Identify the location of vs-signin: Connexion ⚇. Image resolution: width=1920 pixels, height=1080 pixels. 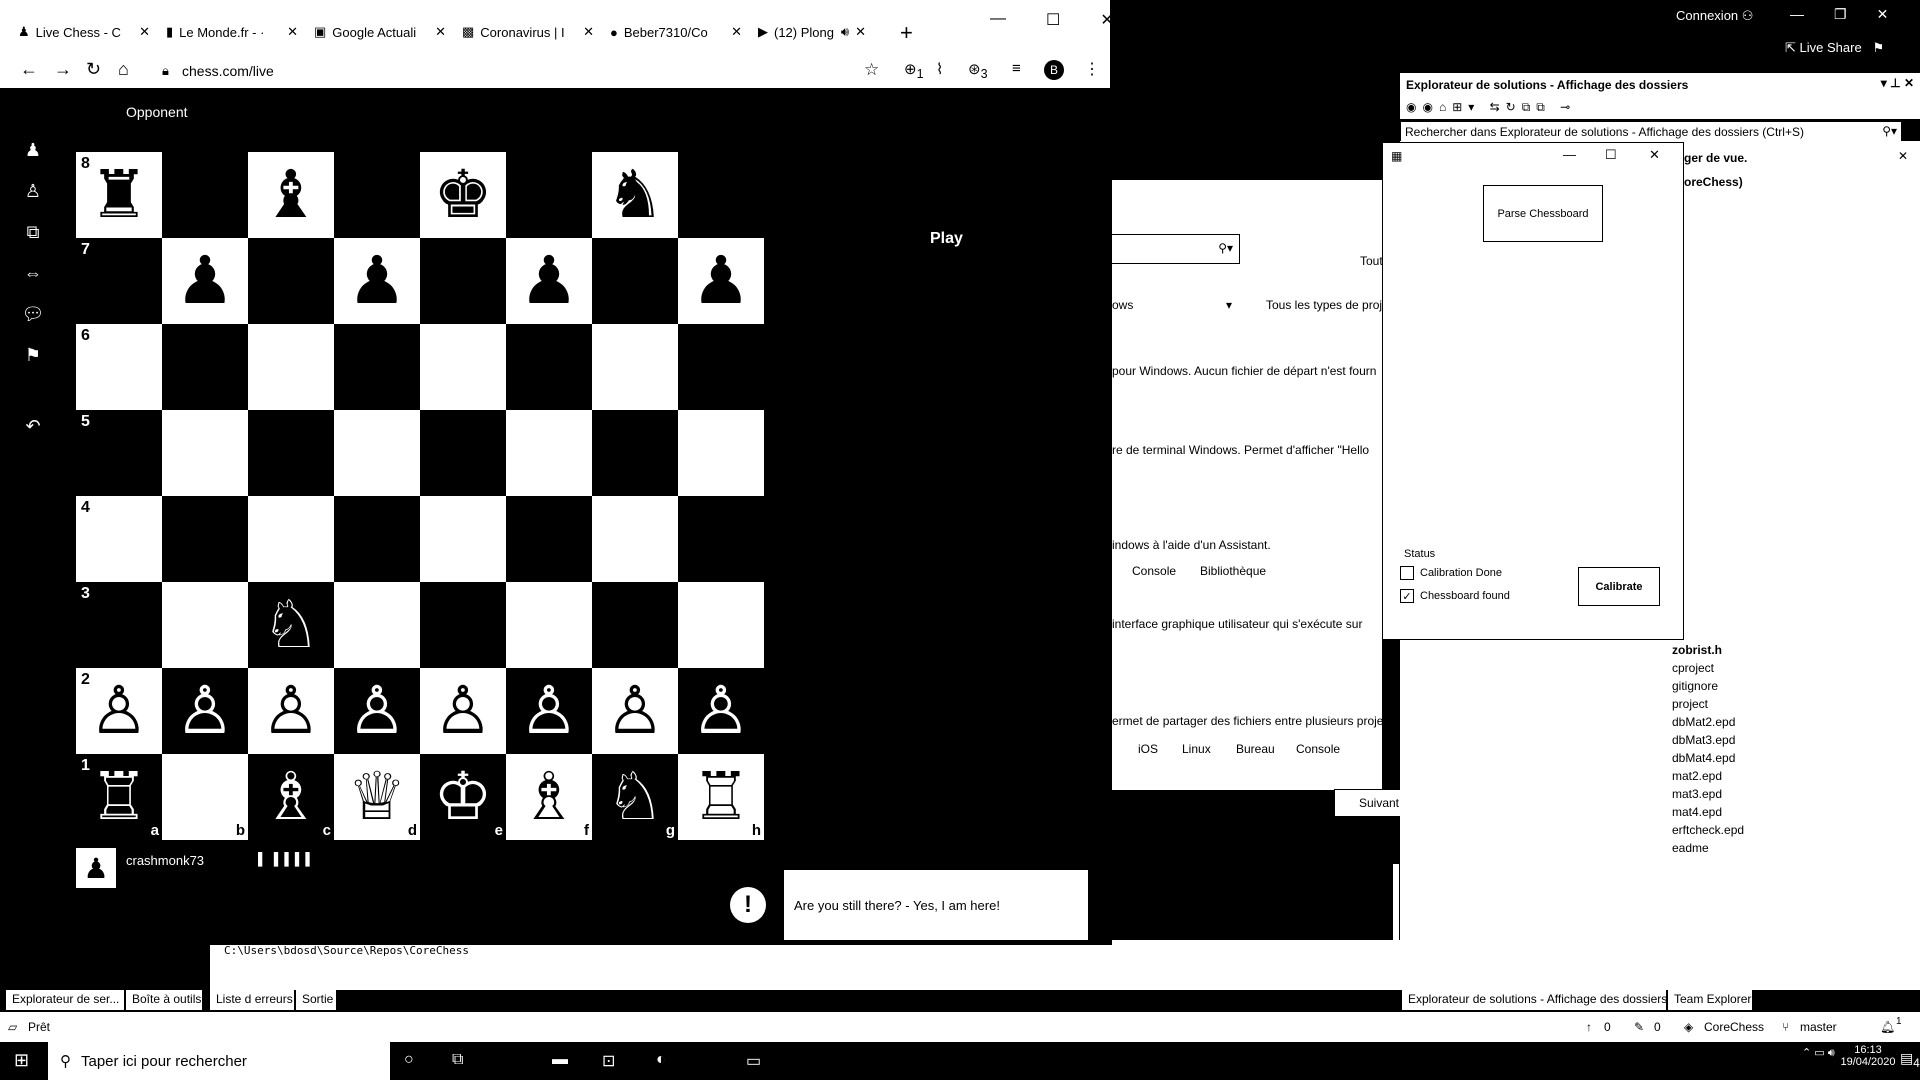
(1714, 16).